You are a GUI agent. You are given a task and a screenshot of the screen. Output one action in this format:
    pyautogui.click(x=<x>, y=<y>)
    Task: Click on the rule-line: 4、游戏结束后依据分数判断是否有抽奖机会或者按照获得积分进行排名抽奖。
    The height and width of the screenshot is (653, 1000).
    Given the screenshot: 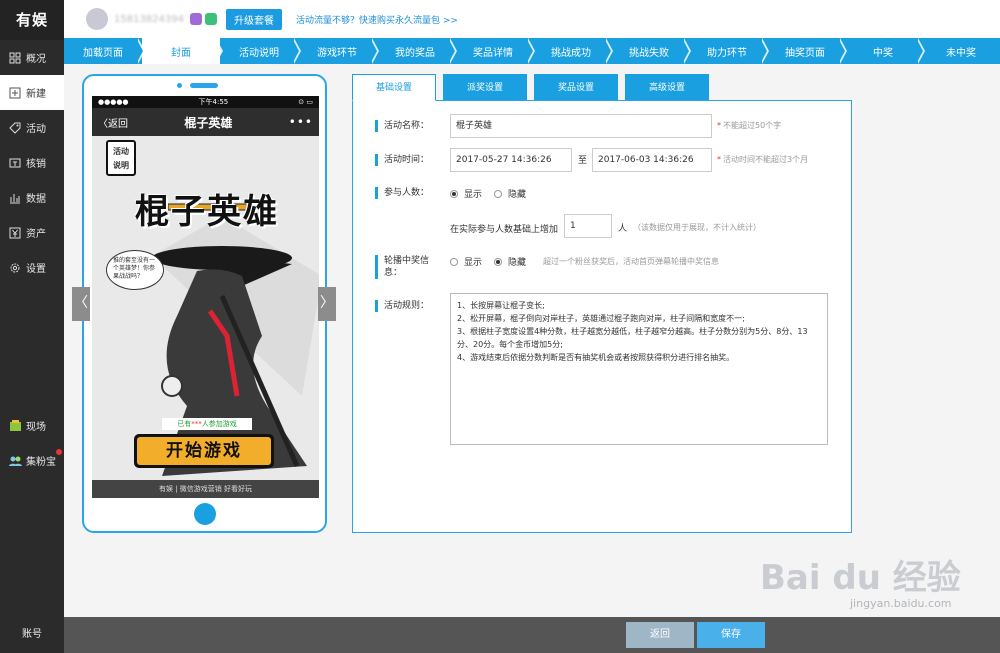 What is the action you would take?
    pyautogui.click(x=596, y=357)
    